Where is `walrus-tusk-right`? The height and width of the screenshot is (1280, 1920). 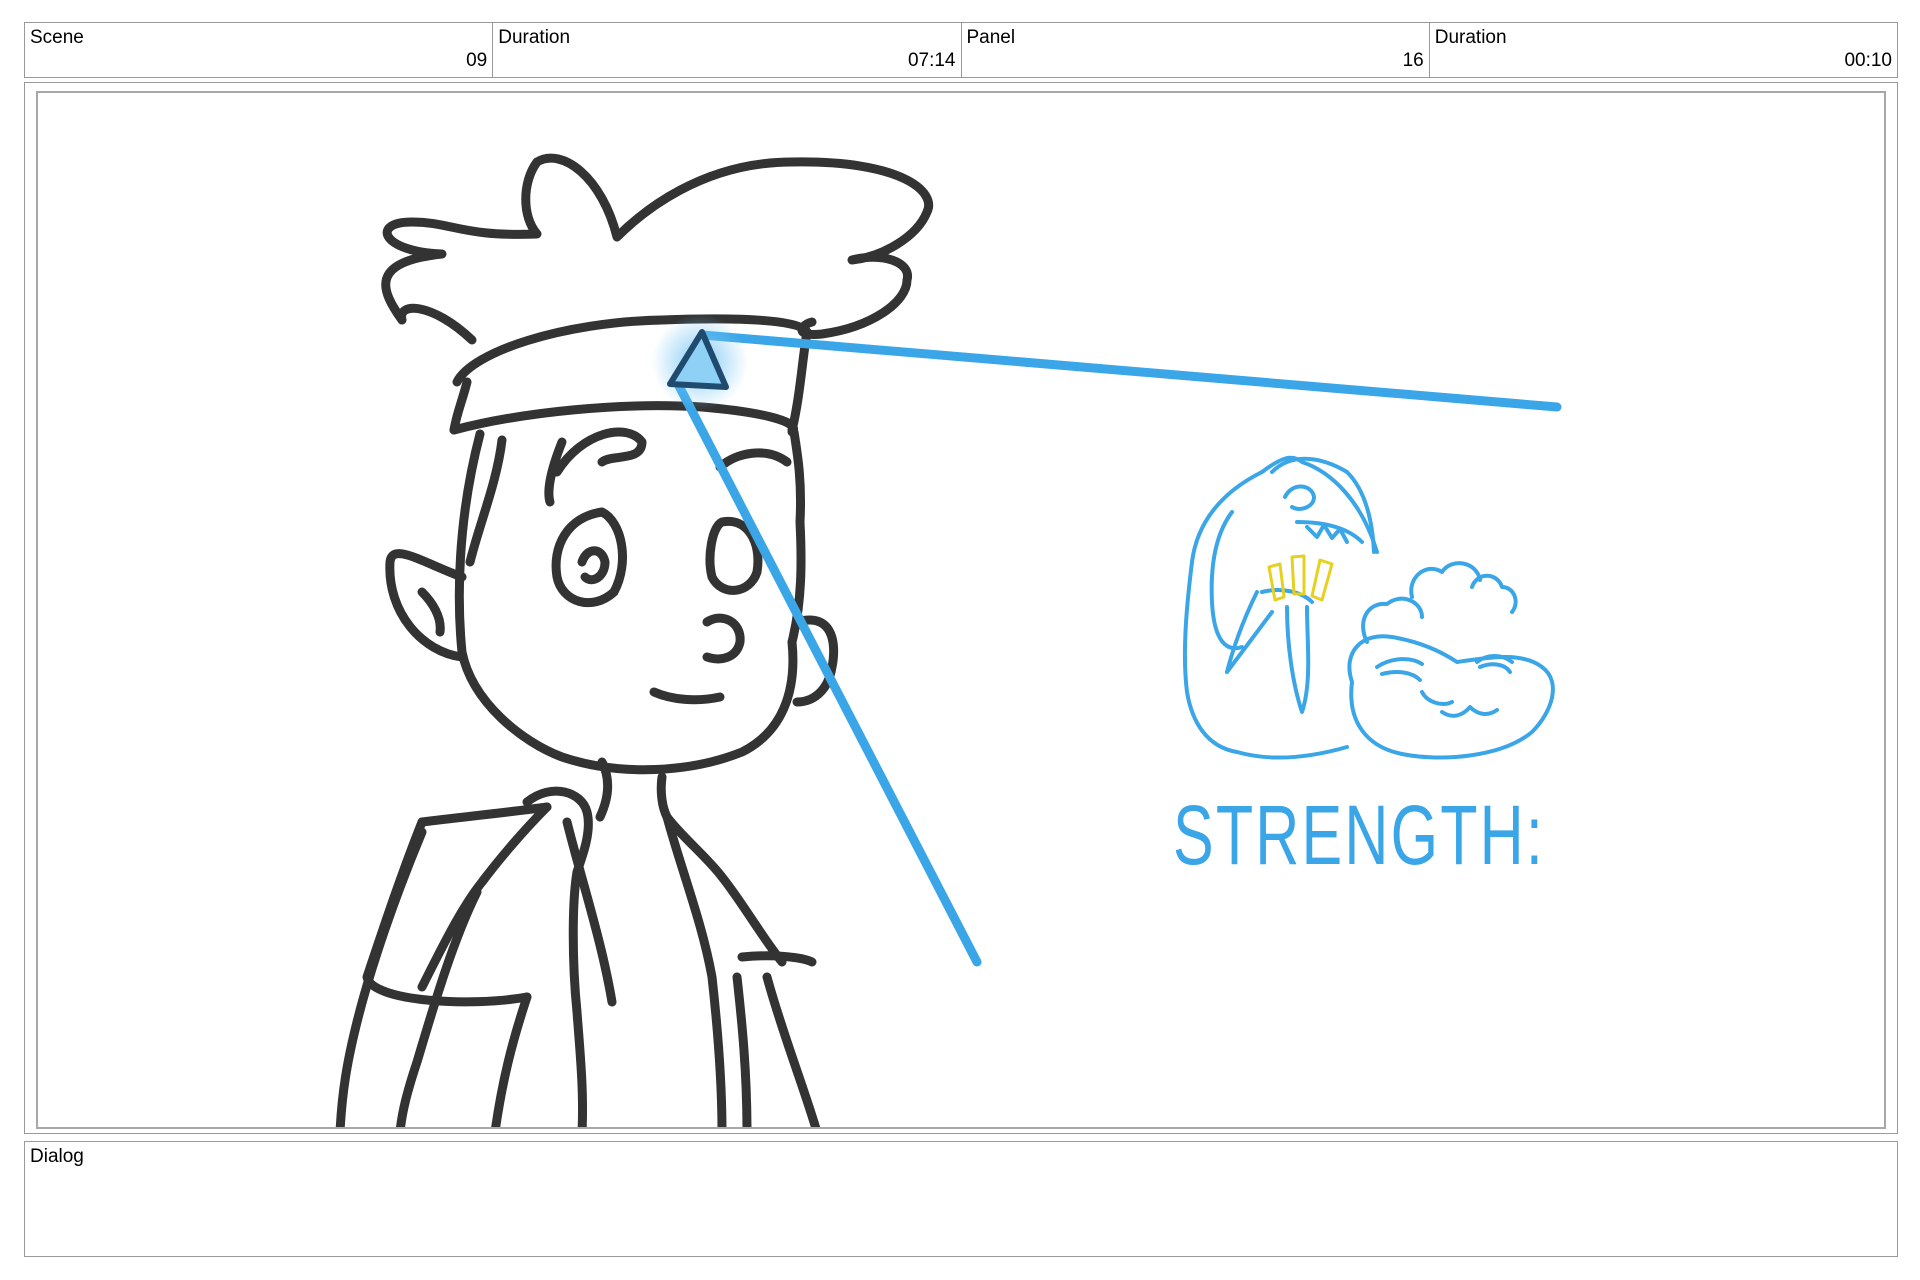 walrus-tusk-right is located at coordinates (1298, 659).